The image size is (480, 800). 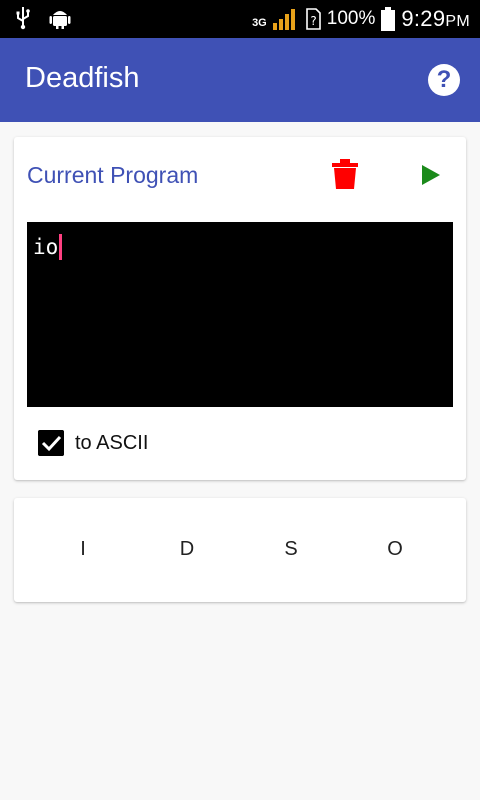 What do you see at coordinates (82, 78) in the screenshot?
I see `app-title: Deadfish` at bounding box center [82, 78].